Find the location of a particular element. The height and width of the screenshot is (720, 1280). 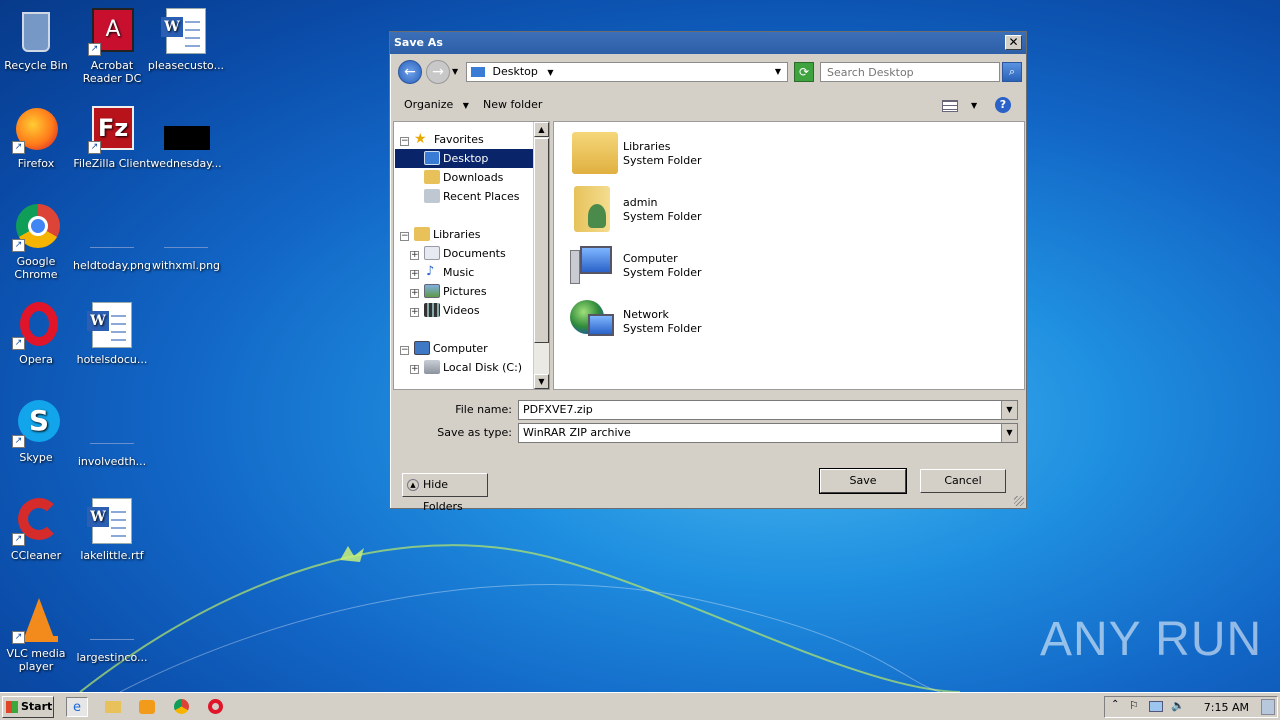

file-name-dropdown-icon: ▼ is located at coordinates (1009, 410).